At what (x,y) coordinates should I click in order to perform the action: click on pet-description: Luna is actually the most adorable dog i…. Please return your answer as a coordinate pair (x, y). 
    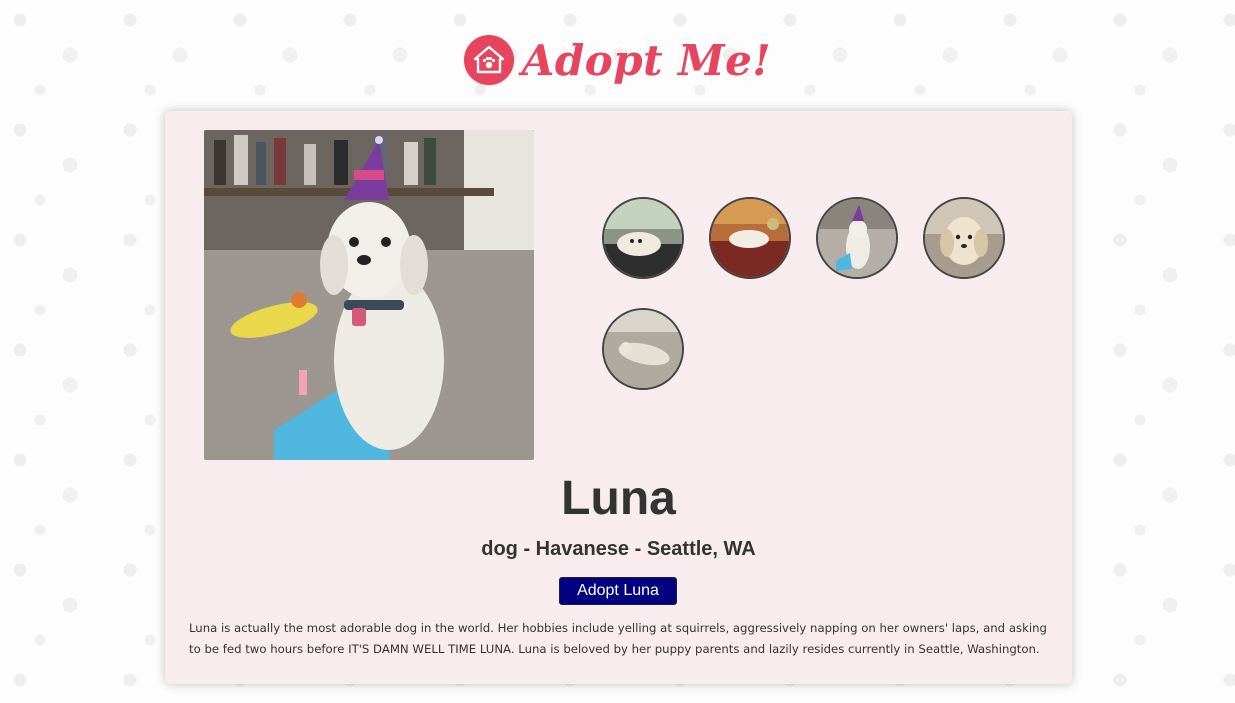
    Looking at the image, I should click on (618, 638).